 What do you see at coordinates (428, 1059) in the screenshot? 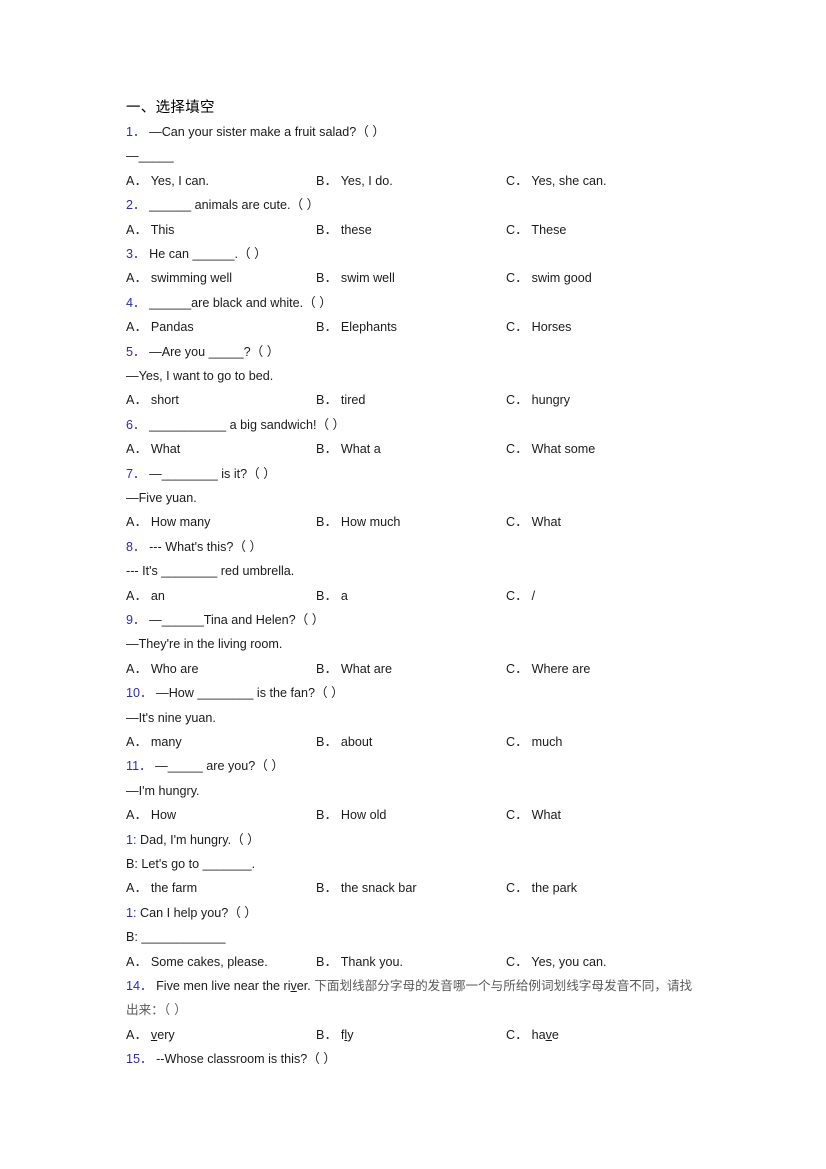
I see `question-stem-15: 15． --Whose classroom is this?（ ）` at bounding box center [428, 1059].